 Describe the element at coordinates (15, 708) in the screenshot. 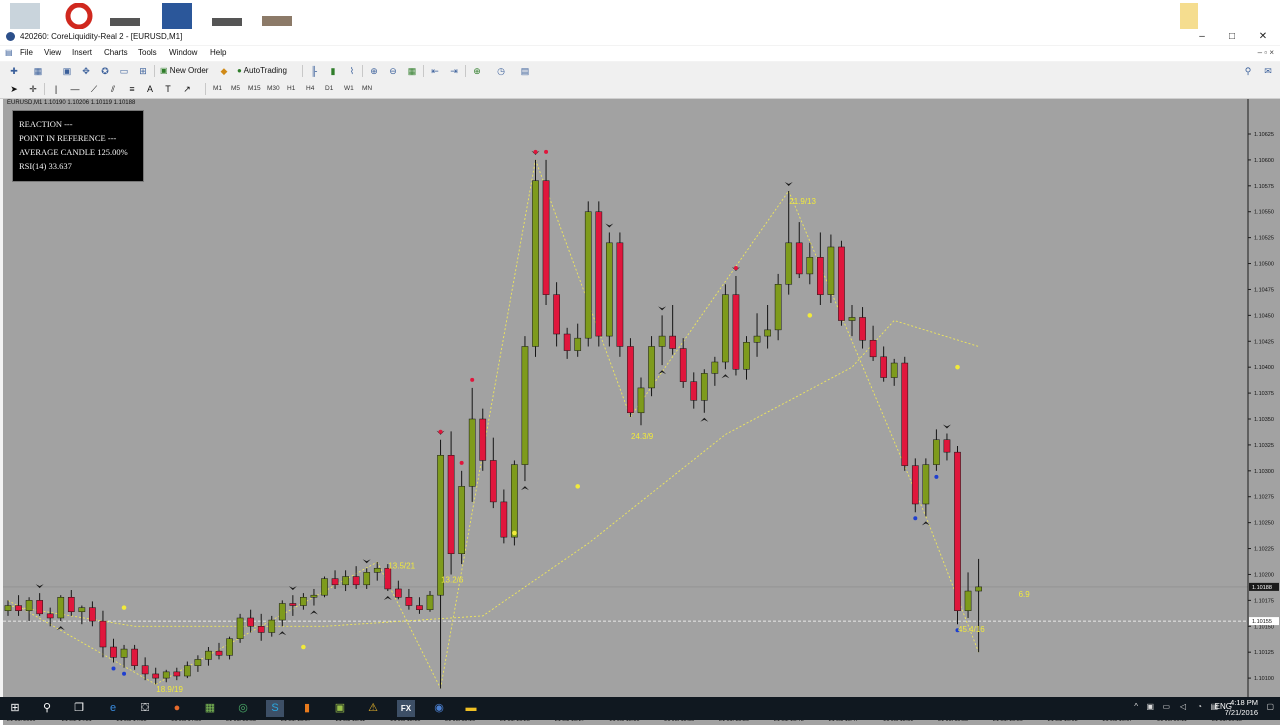

I see `start-button: ⊞` at that location.